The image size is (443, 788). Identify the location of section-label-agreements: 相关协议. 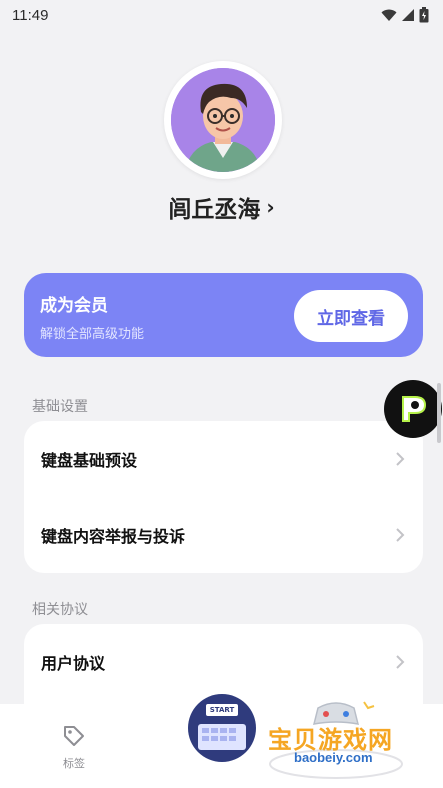
(60, 610).